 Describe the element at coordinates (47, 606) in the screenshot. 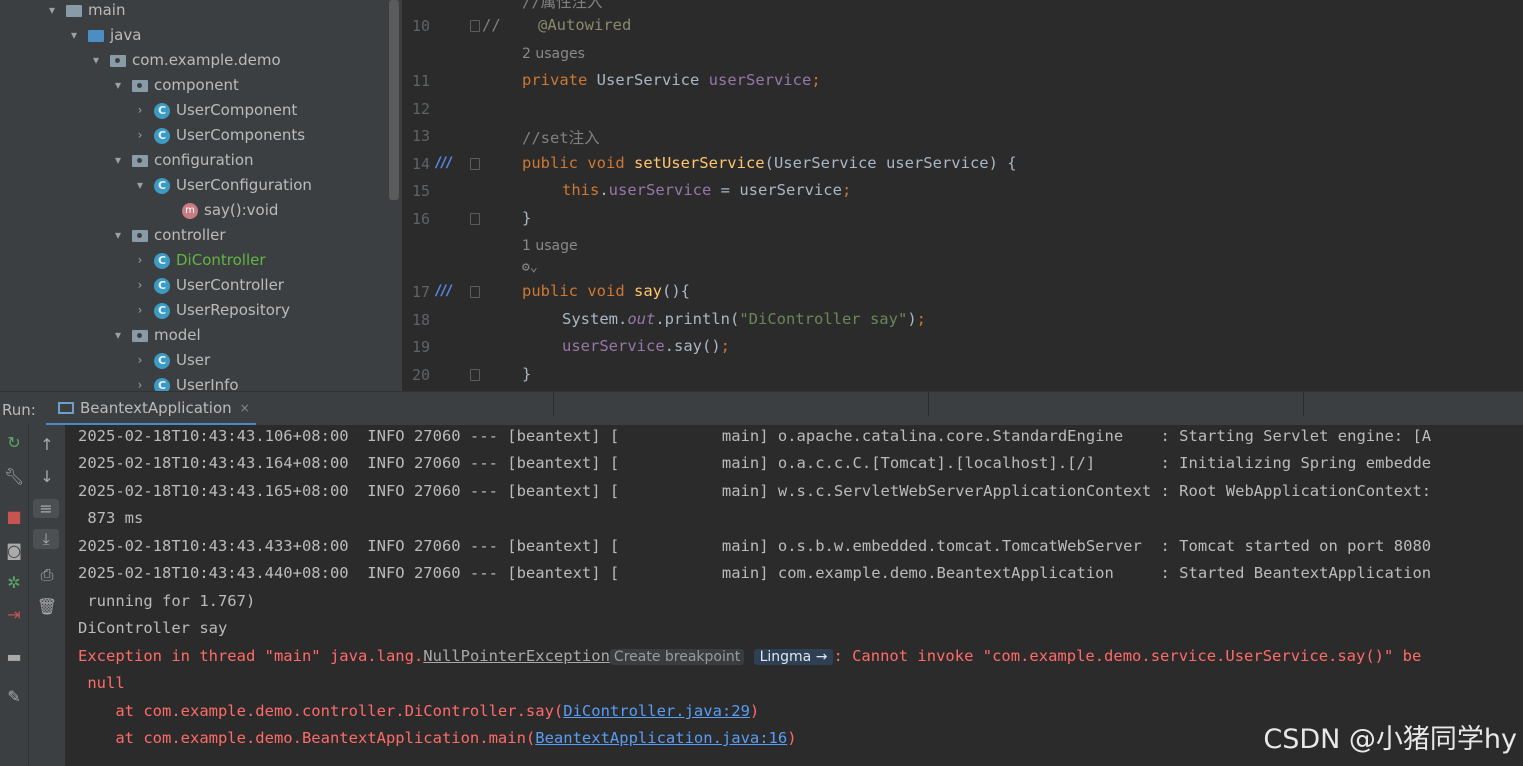

I see `trash-icon: 🗑︎` at that location.